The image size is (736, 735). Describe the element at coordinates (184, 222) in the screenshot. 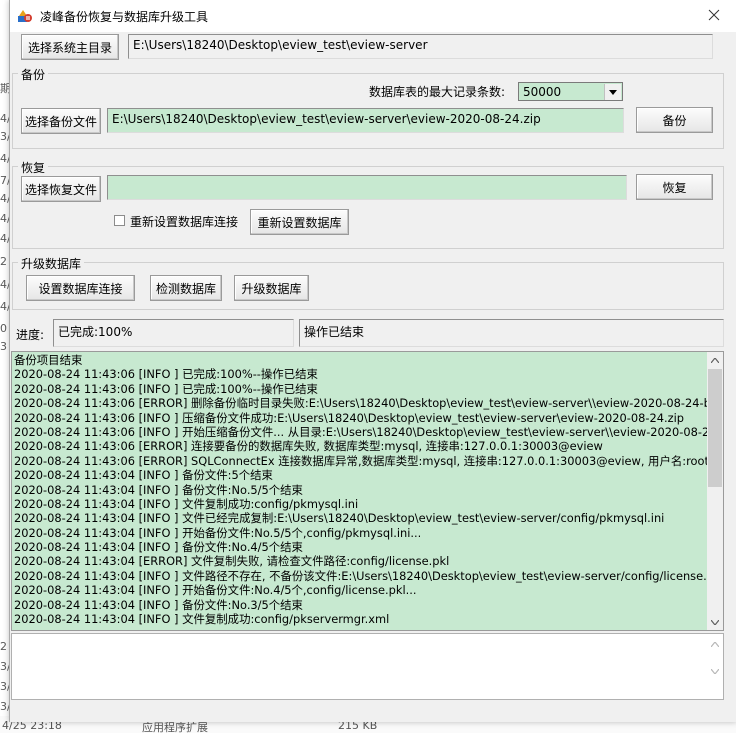

I see `reset-conn-checkbox-label: 重新设置数据库连接` at that location.